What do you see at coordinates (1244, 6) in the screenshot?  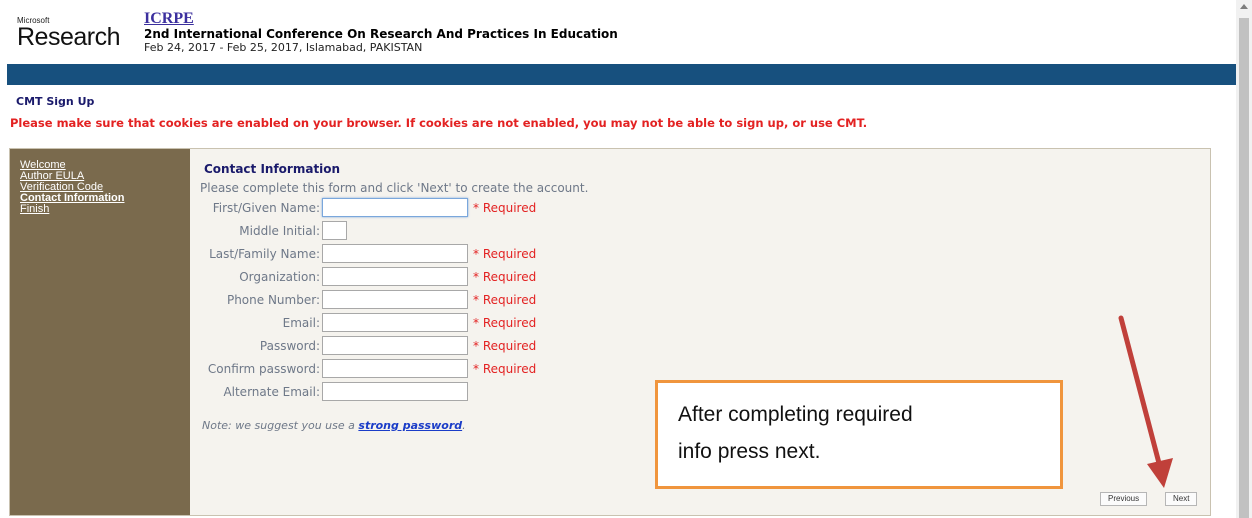 I see `scroll-up-arrow-icon` at bounding box center [1244, 6].